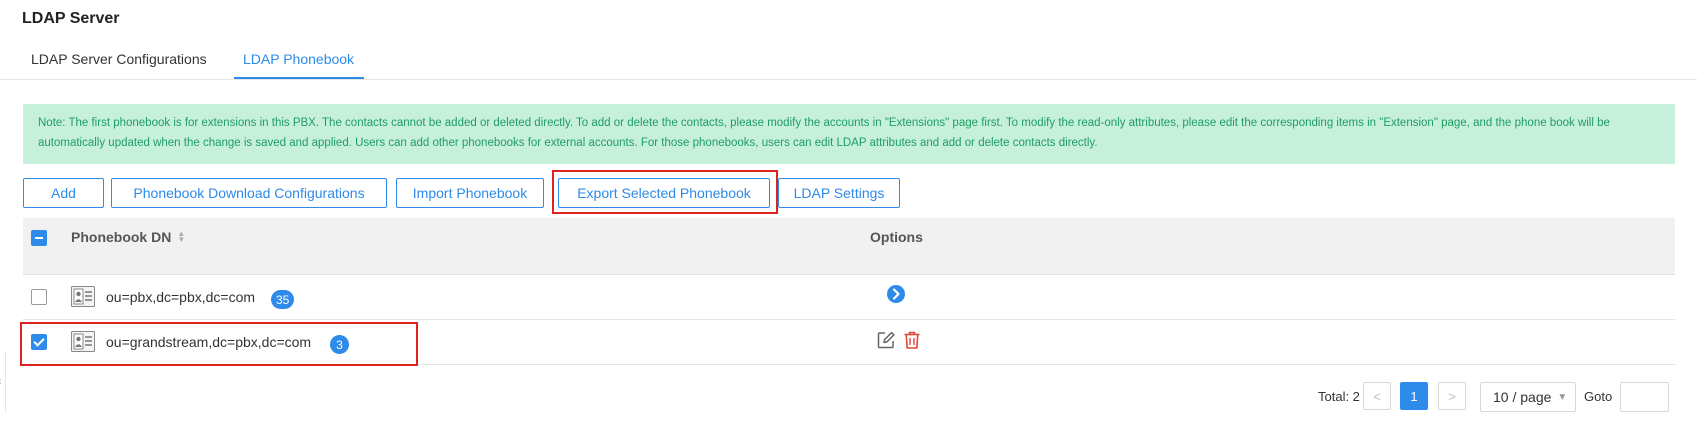 The height and width of the screenshot is (424, 1697). I want to click on pagination-next-button: >, so click(1452, 396).